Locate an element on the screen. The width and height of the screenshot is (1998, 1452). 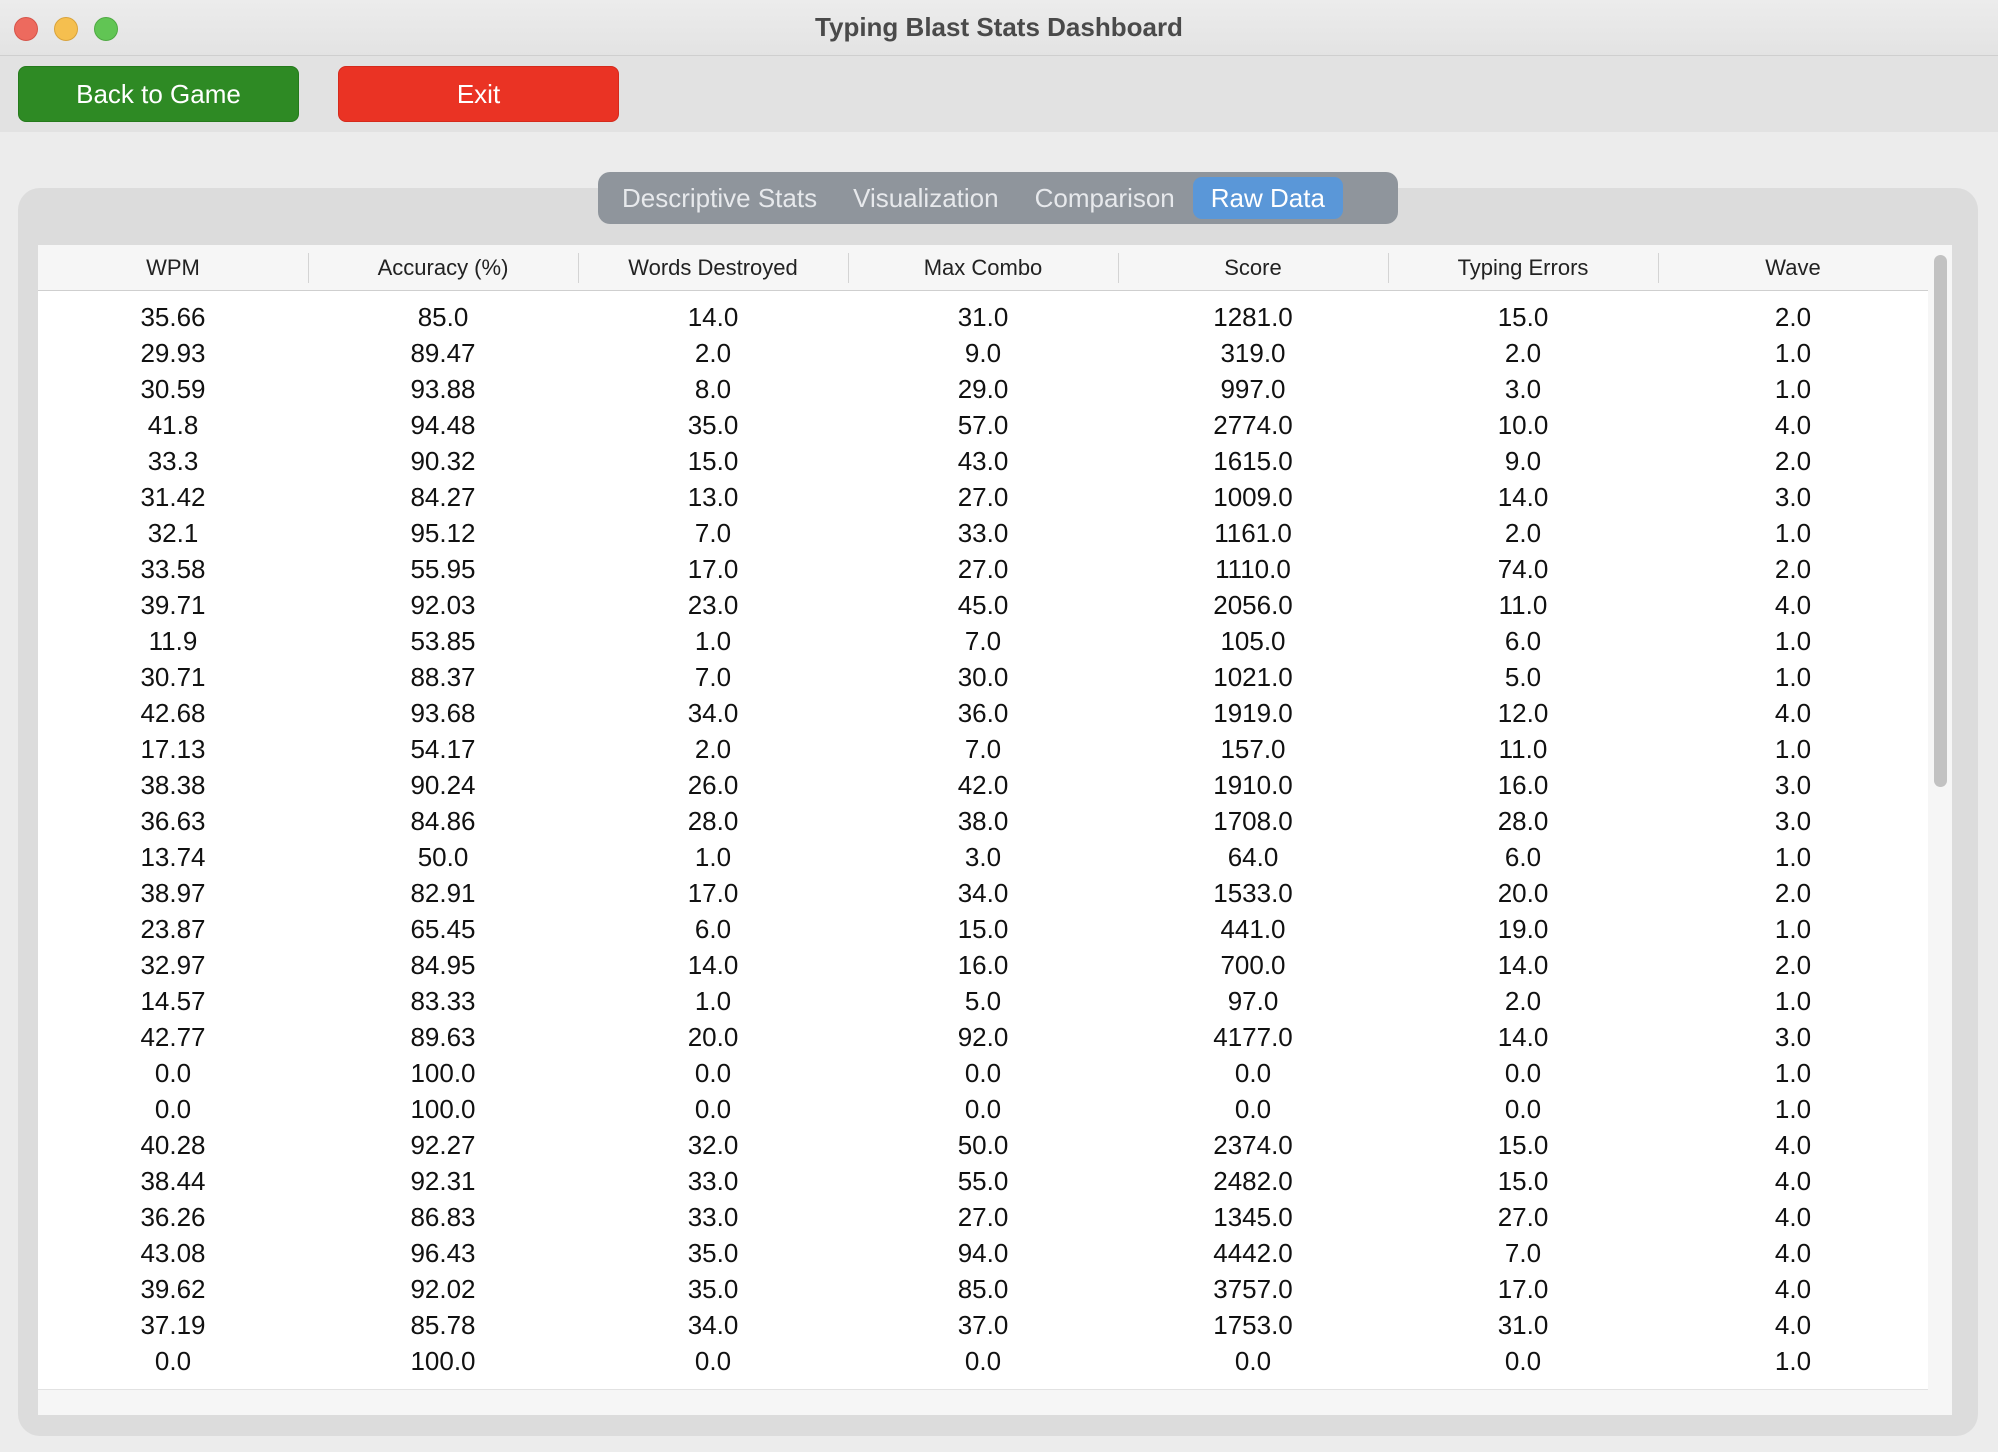
column-header: WPM is located at coordinates (173, 268).